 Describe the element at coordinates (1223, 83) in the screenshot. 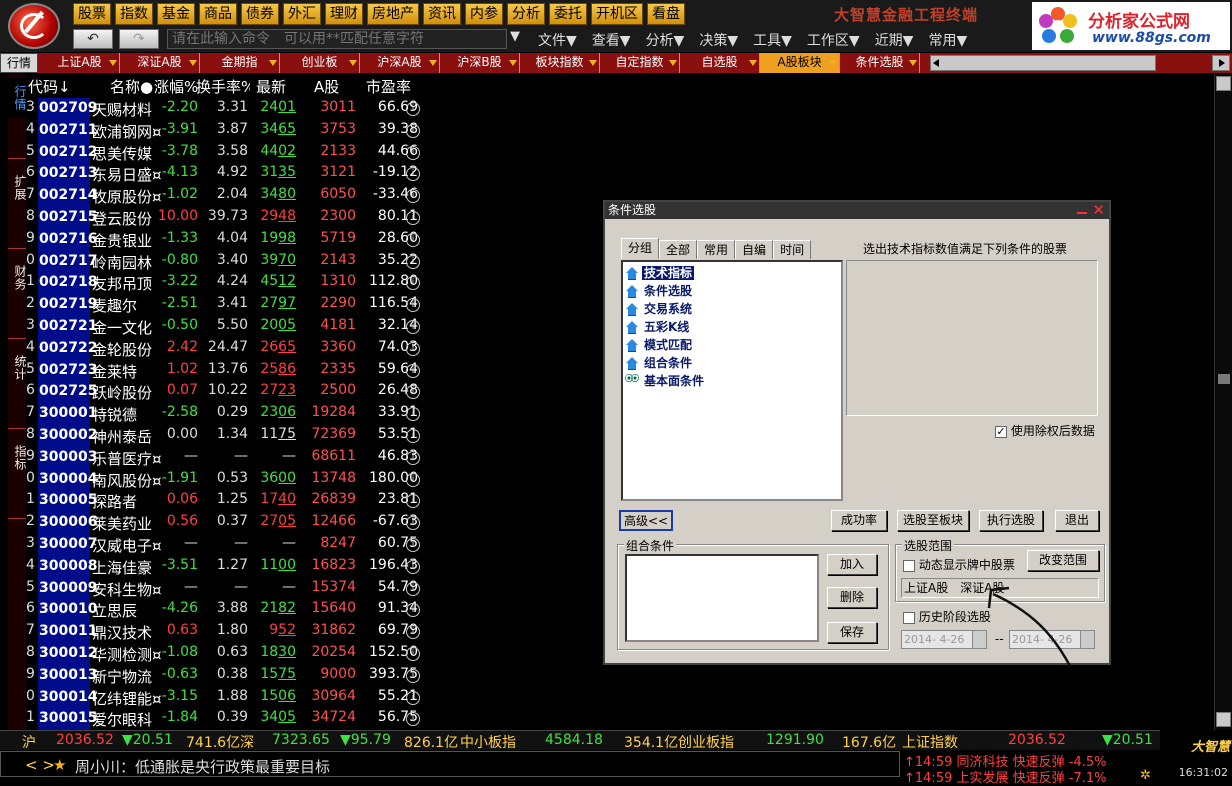

I see `scroll-up-button` at that location.